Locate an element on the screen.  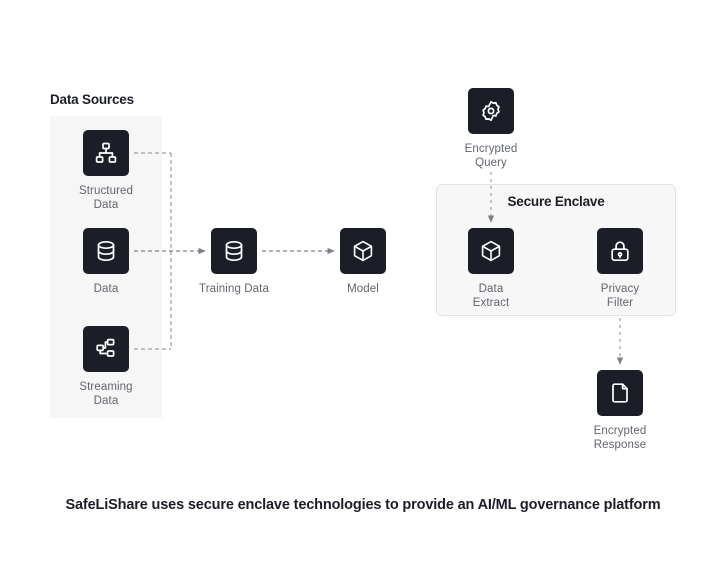
document-icon is located at coordinates (620, 393).